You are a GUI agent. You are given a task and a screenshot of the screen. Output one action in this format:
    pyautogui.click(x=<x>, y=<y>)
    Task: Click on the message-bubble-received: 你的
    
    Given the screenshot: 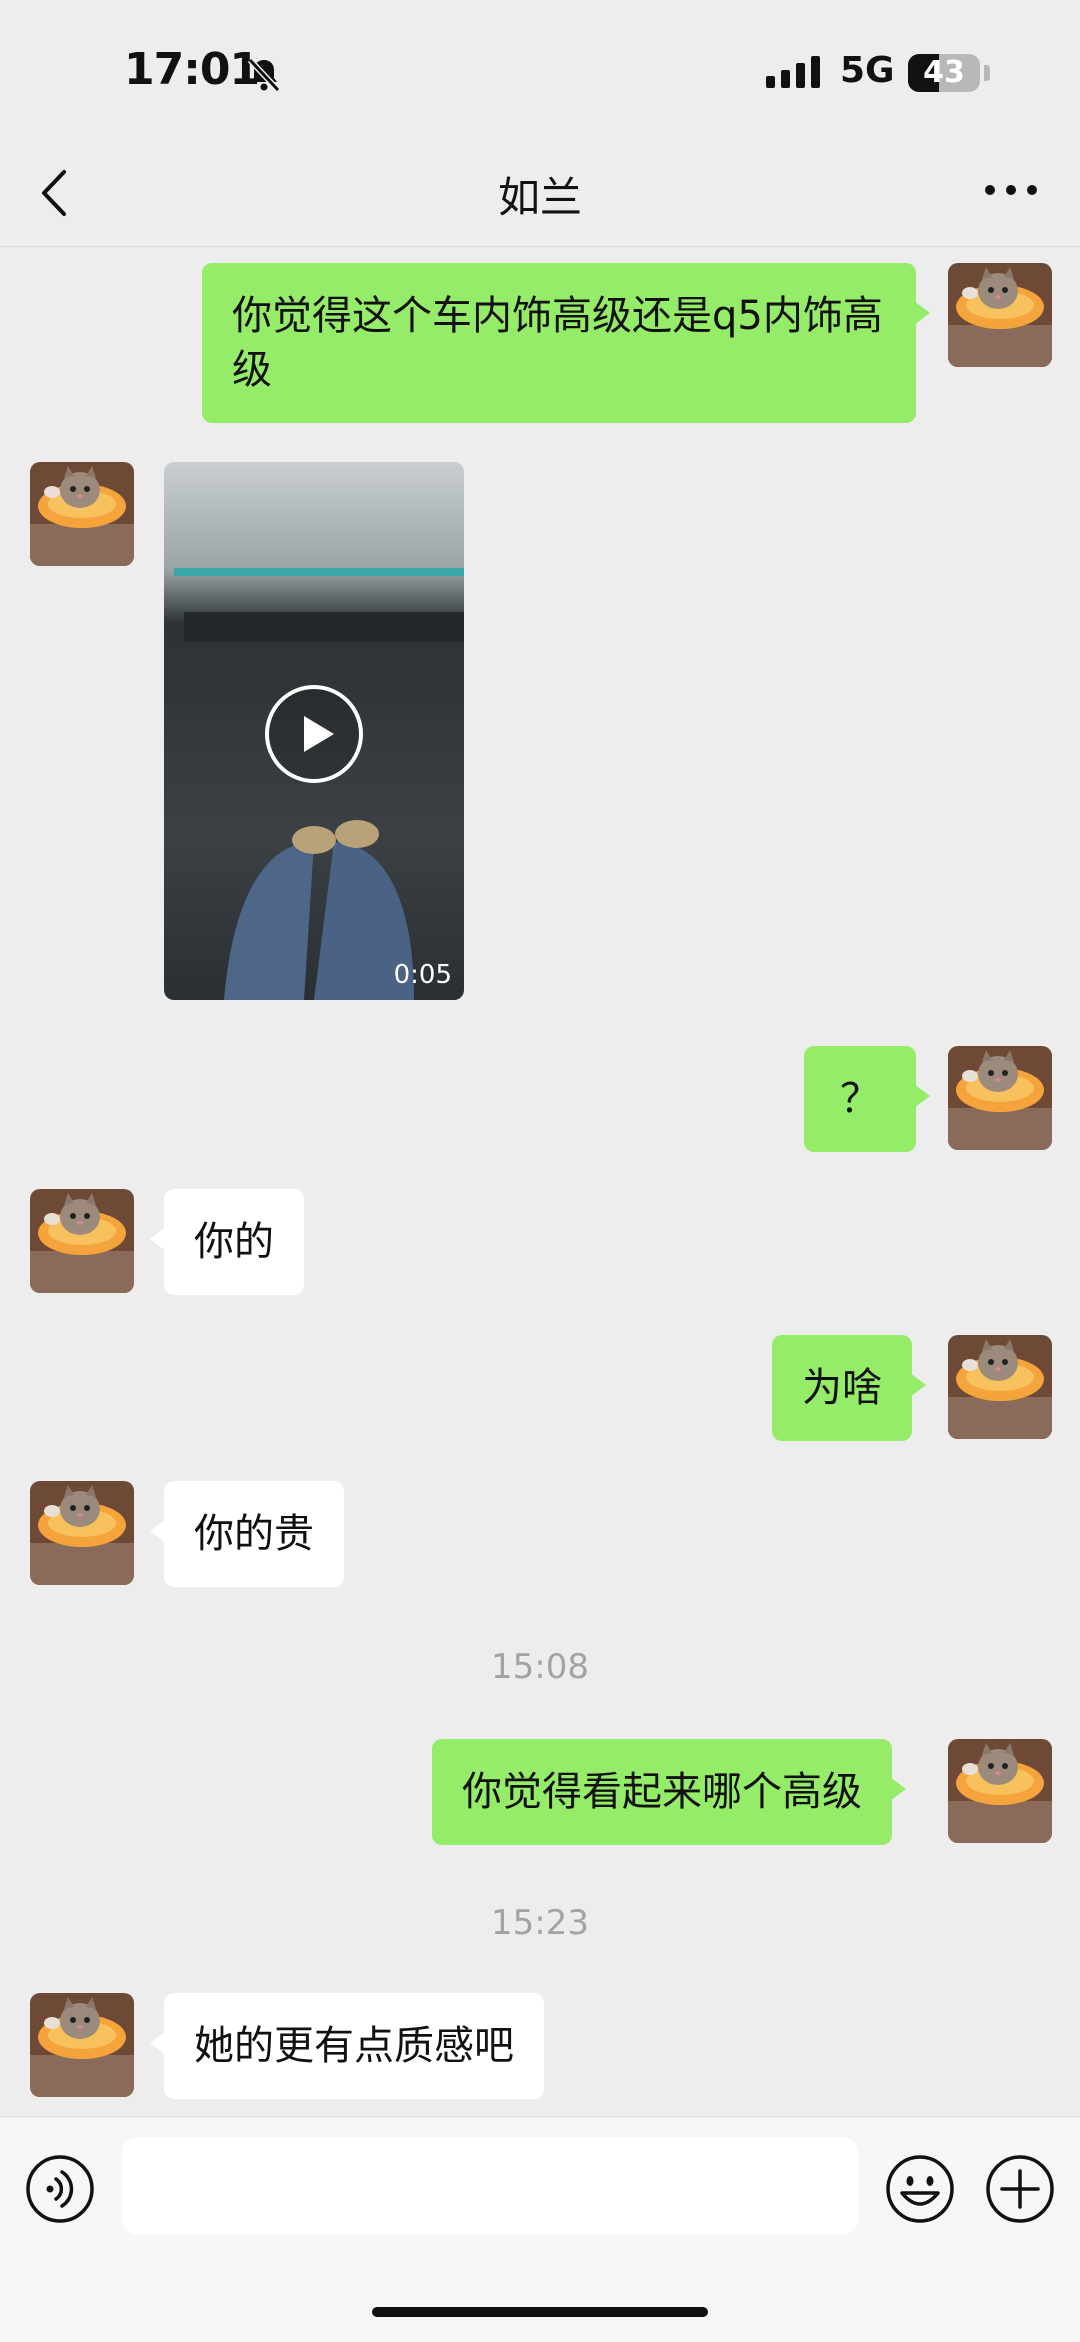 What is the action you would take?
    pyautogui.click(x=227, y=1242)
    